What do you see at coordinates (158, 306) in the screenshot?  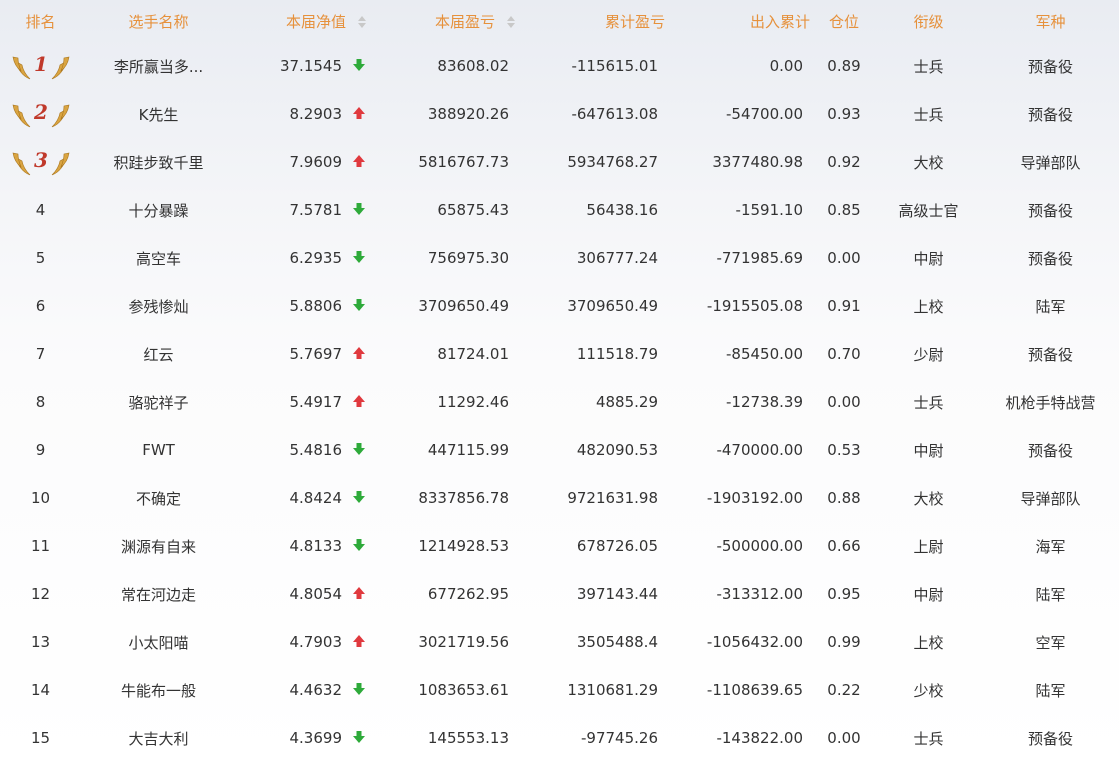 I see `player-name: 参残惨灿` at bounding box center [158, 306].